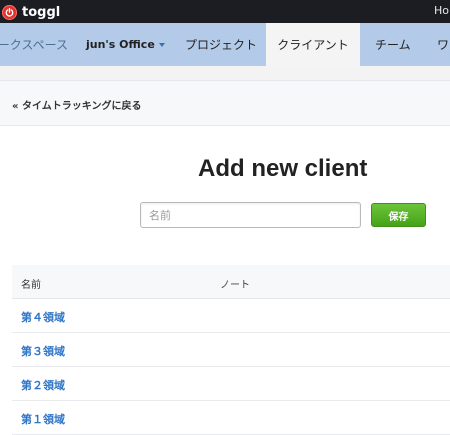 The height and width of the screenshot is (435, 450). Describe the element at coordinates (43, 419) in the screenshot. I see `client-link: 第１領域` at that location.